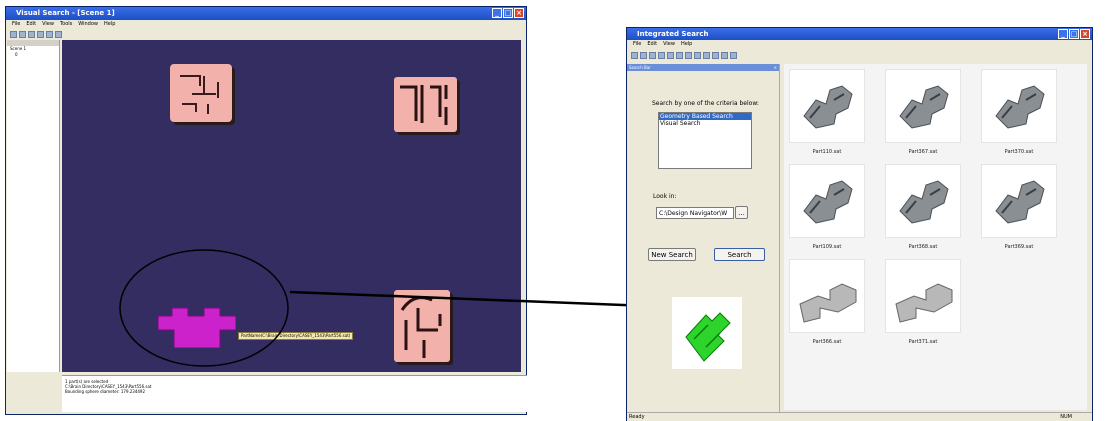 The image size is (1114, 421). I want to click on maximize-button: □, so click(1074, 34).